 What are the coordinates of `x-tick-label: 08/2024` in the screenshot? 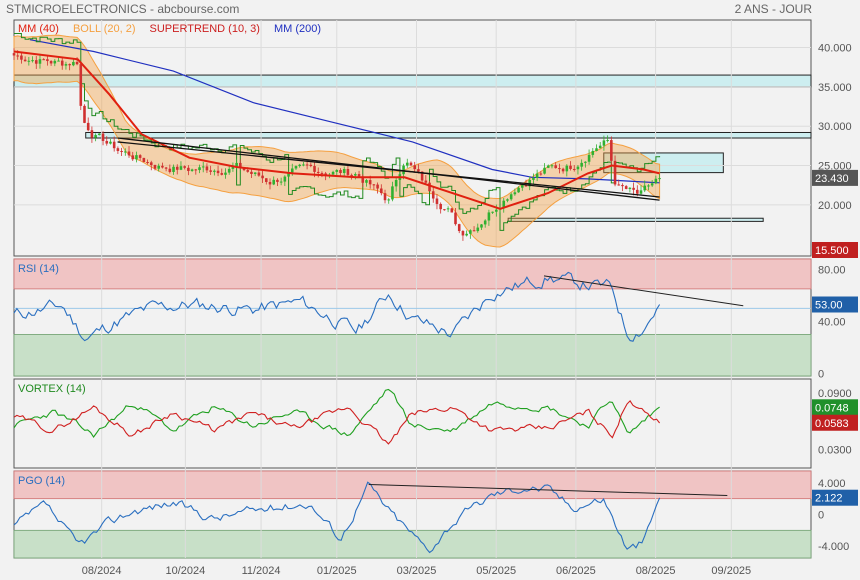 It's located at (102, 571).